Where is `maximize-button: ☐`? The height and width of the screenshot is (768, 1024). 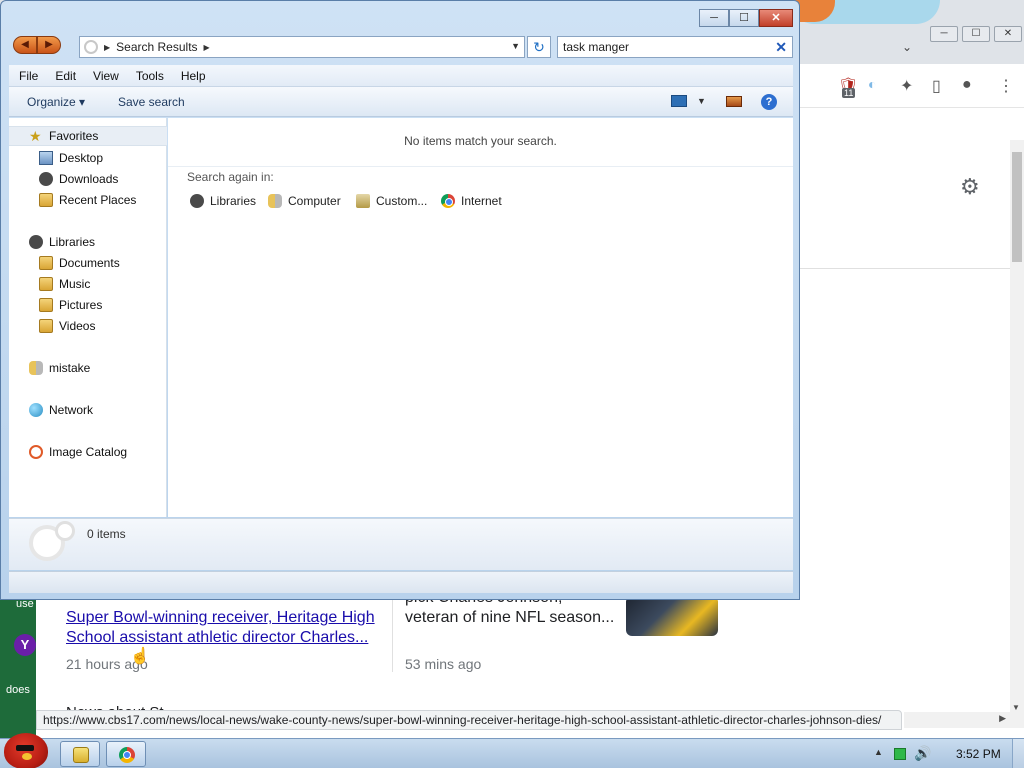
maximize-button: ☐ is located at coordinates (744, 18).